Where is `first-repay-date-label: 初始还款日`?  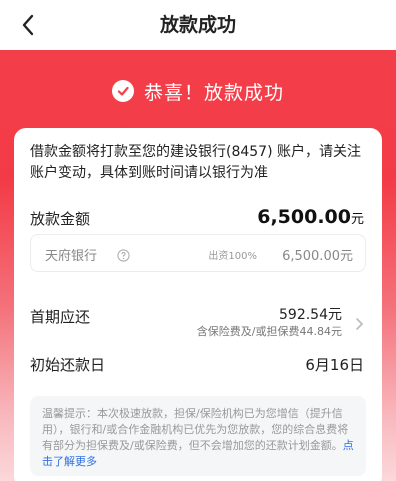 first-repay-date-label: 初始还款日 is located at coordinates (68, 365).